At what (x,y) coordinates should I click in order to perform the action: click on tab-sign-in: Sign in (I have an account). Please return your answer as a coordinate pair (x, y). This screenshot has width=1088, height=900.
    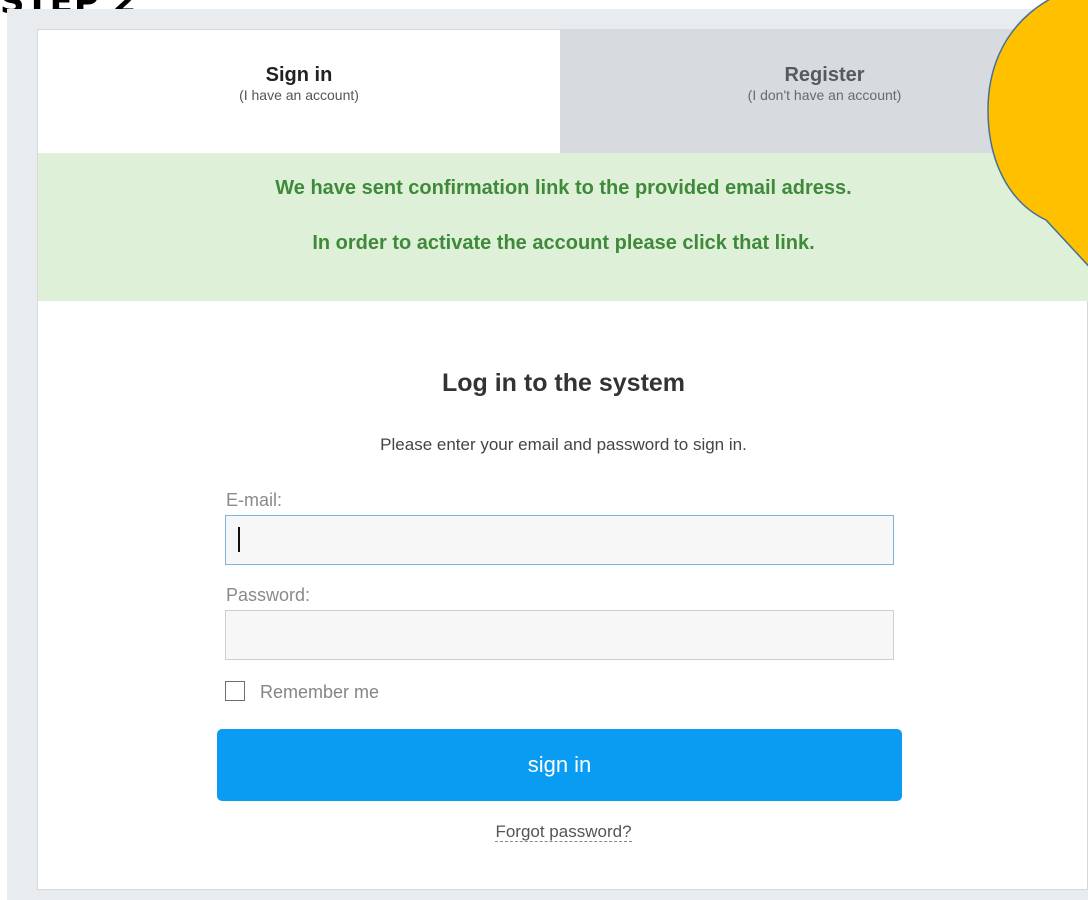
    Looking at the image, I should click on (299, 91).